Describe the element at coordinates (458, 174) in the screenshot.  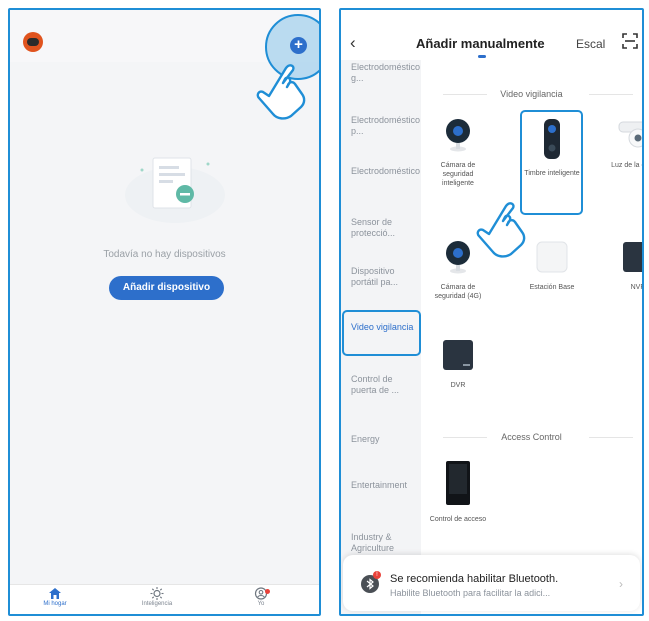
I see `device-label: Cámara de seguridad inteligente` at that location.